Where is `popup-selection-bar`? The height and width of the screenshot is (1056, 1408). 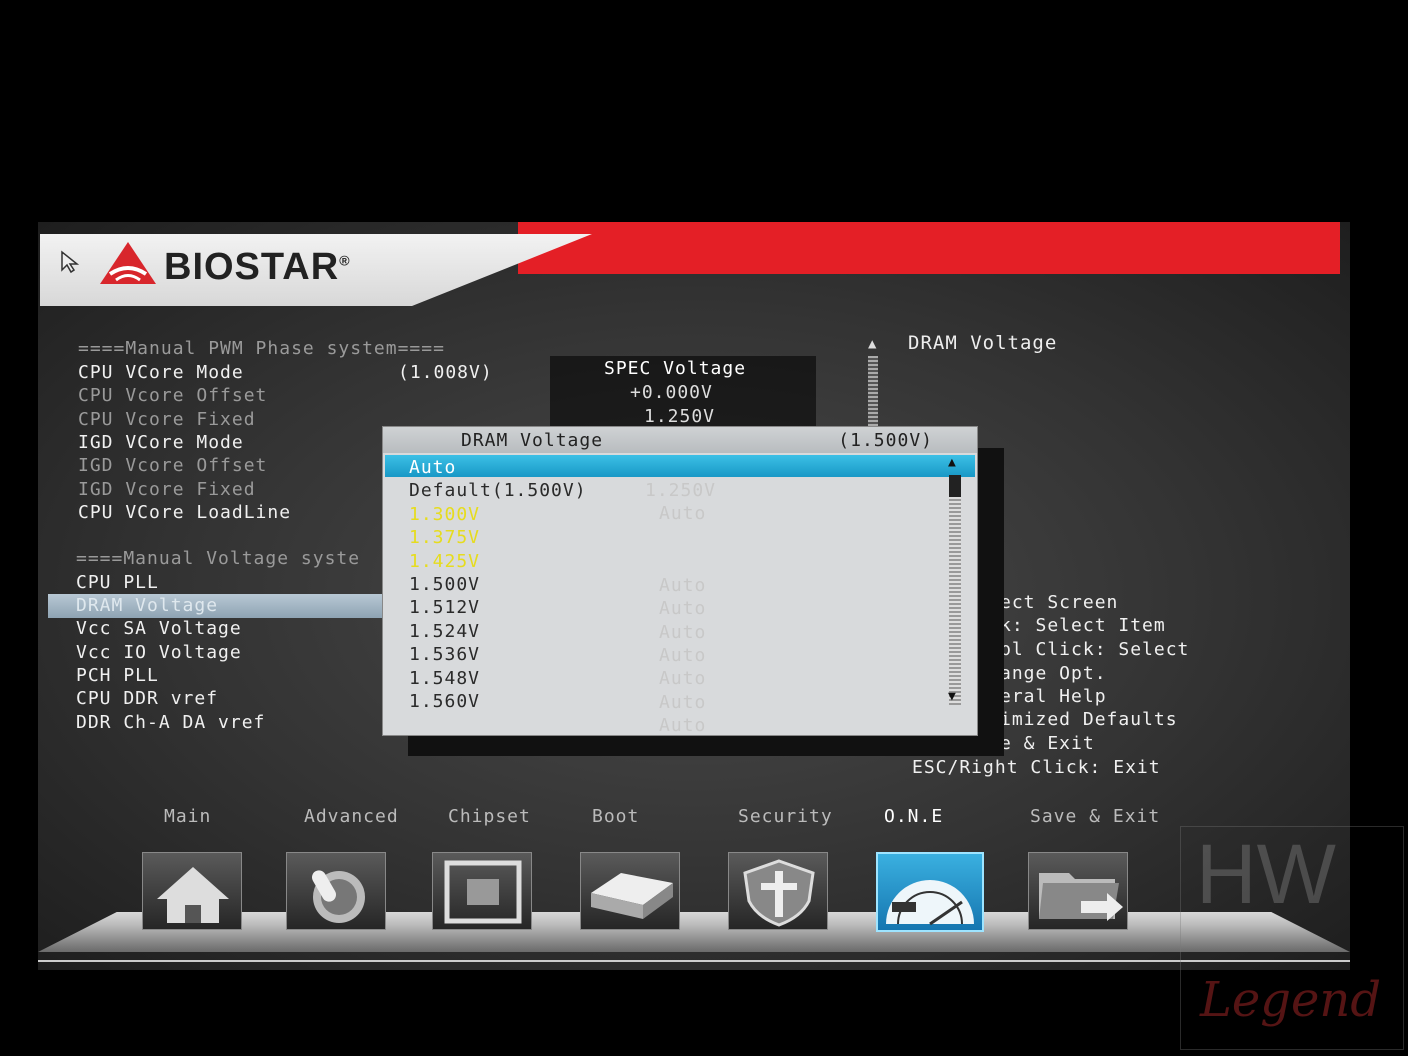 popup-selection-bar is located at coordinates (680, 466).